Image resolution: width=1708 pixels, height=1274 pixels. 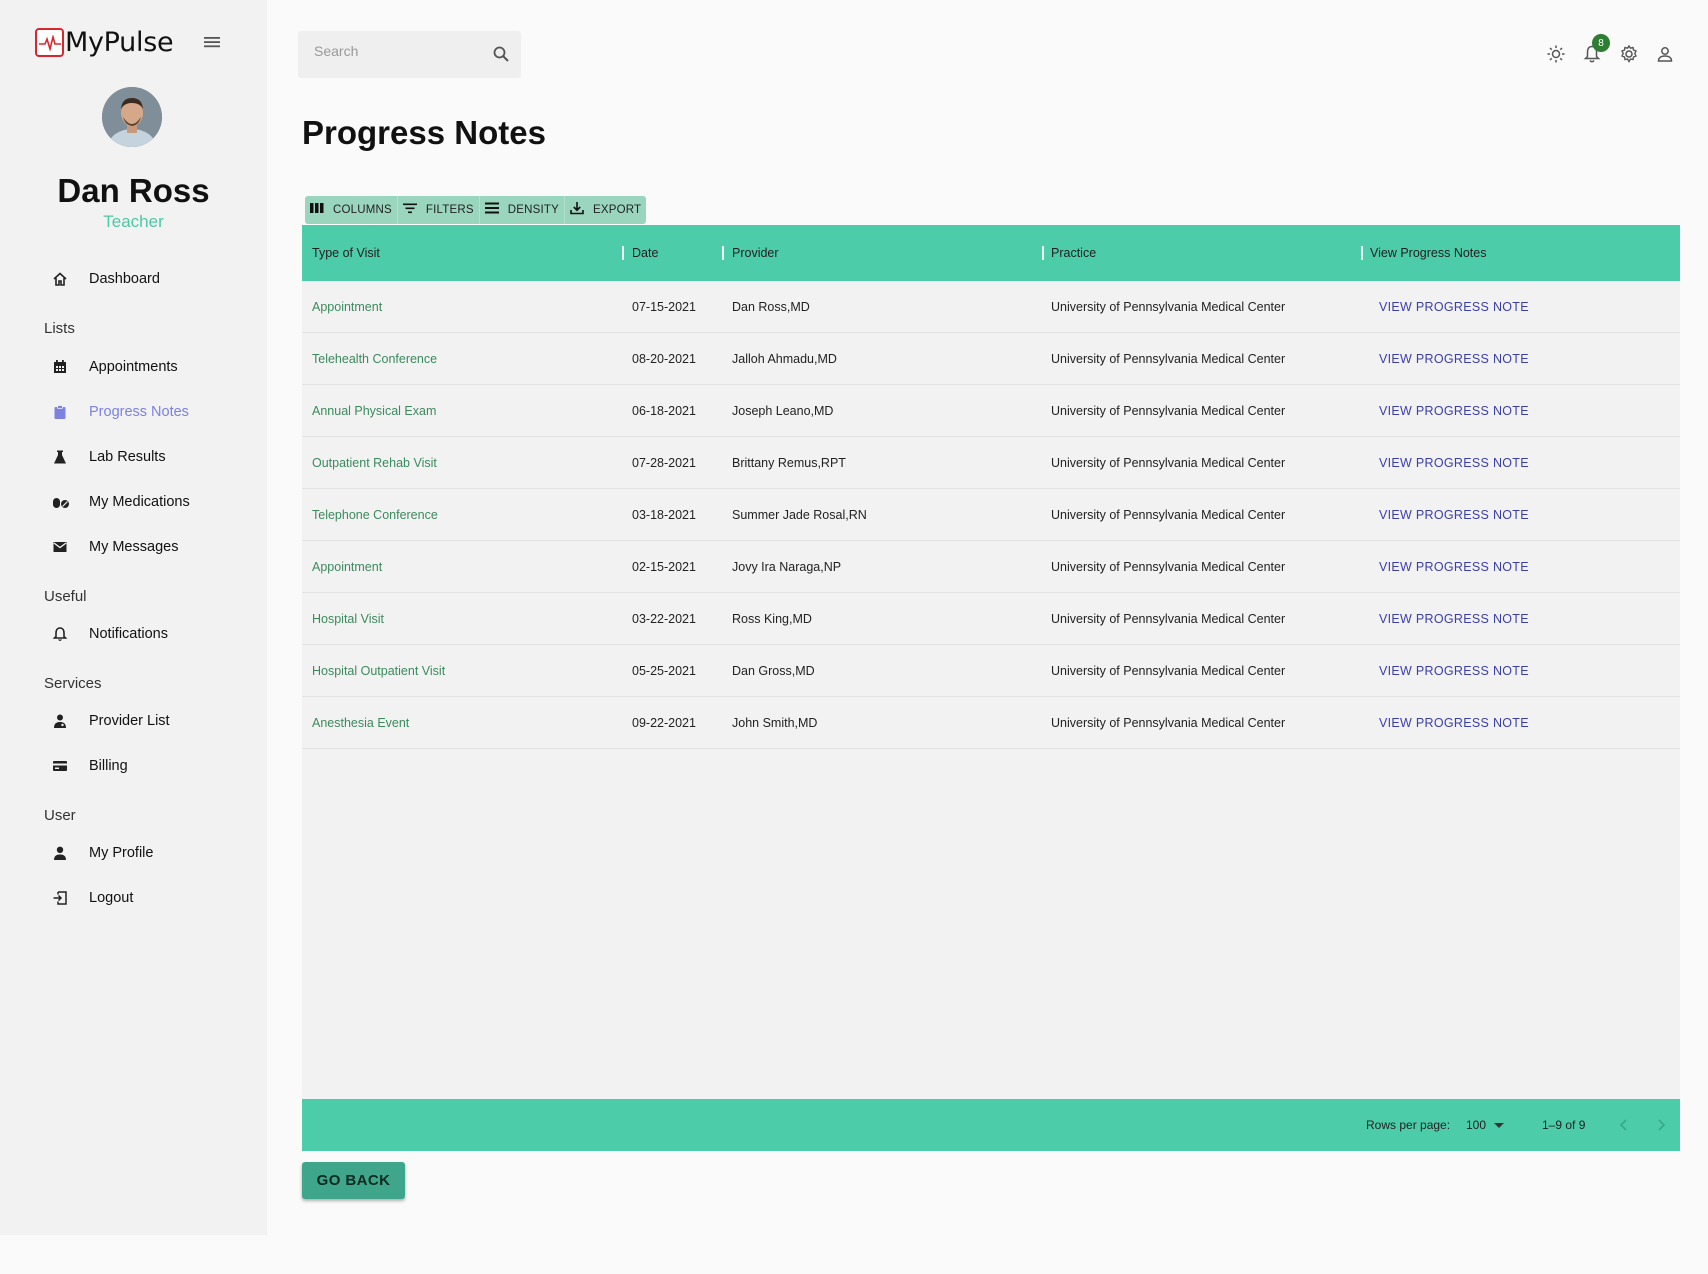 I want to click on rows-per-page-select: 100, so click(x=1489, y=1125).